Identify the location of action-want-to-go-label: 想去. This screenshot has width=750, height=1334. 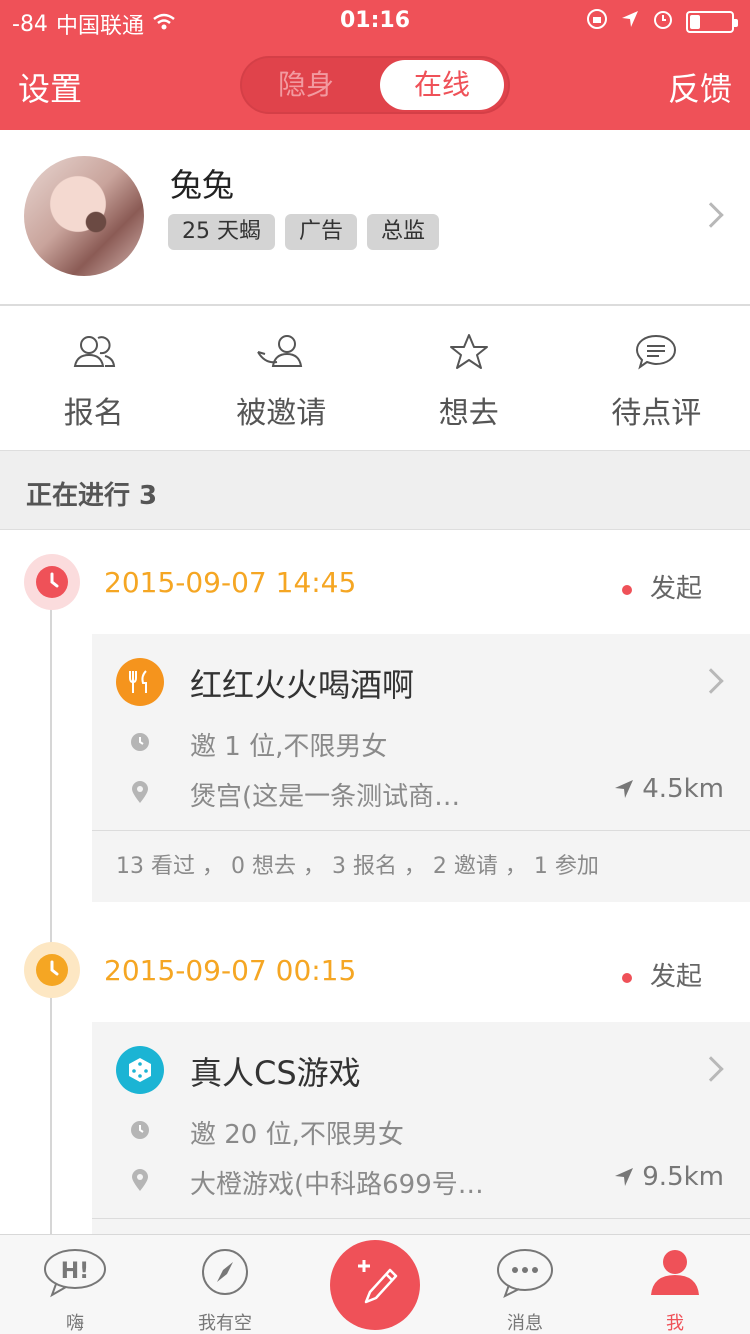
(468, 413).